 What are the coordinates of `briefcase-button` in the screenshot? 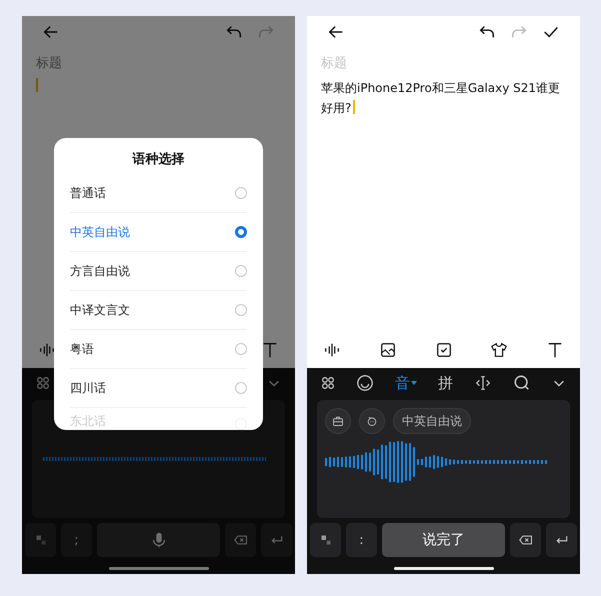 It's located at (338, 421).